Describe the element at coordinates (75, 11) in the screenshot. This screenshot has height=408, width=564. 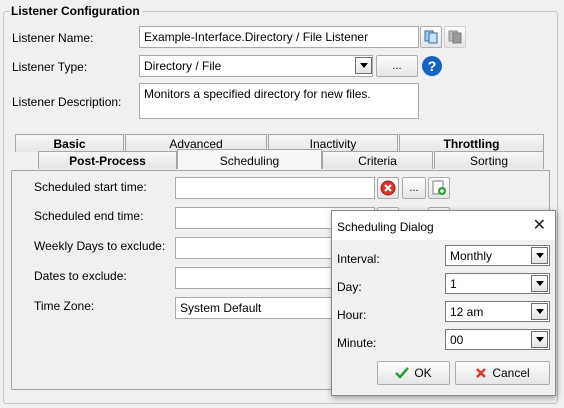
I see `group-title: Listener Configuration` at that location.